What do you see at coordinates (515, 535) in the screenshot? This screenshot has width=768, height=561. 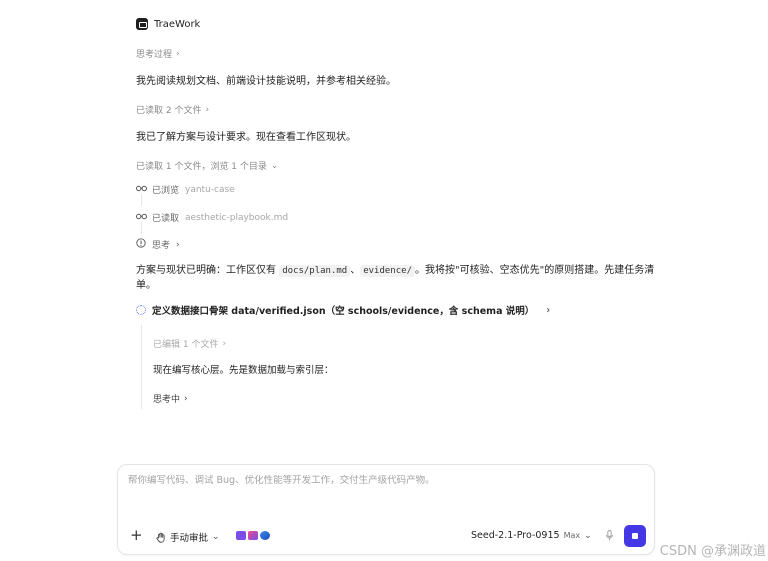 I see `model-name: Seed-2.1-Pro-0915` at bounding box center [515, 535].